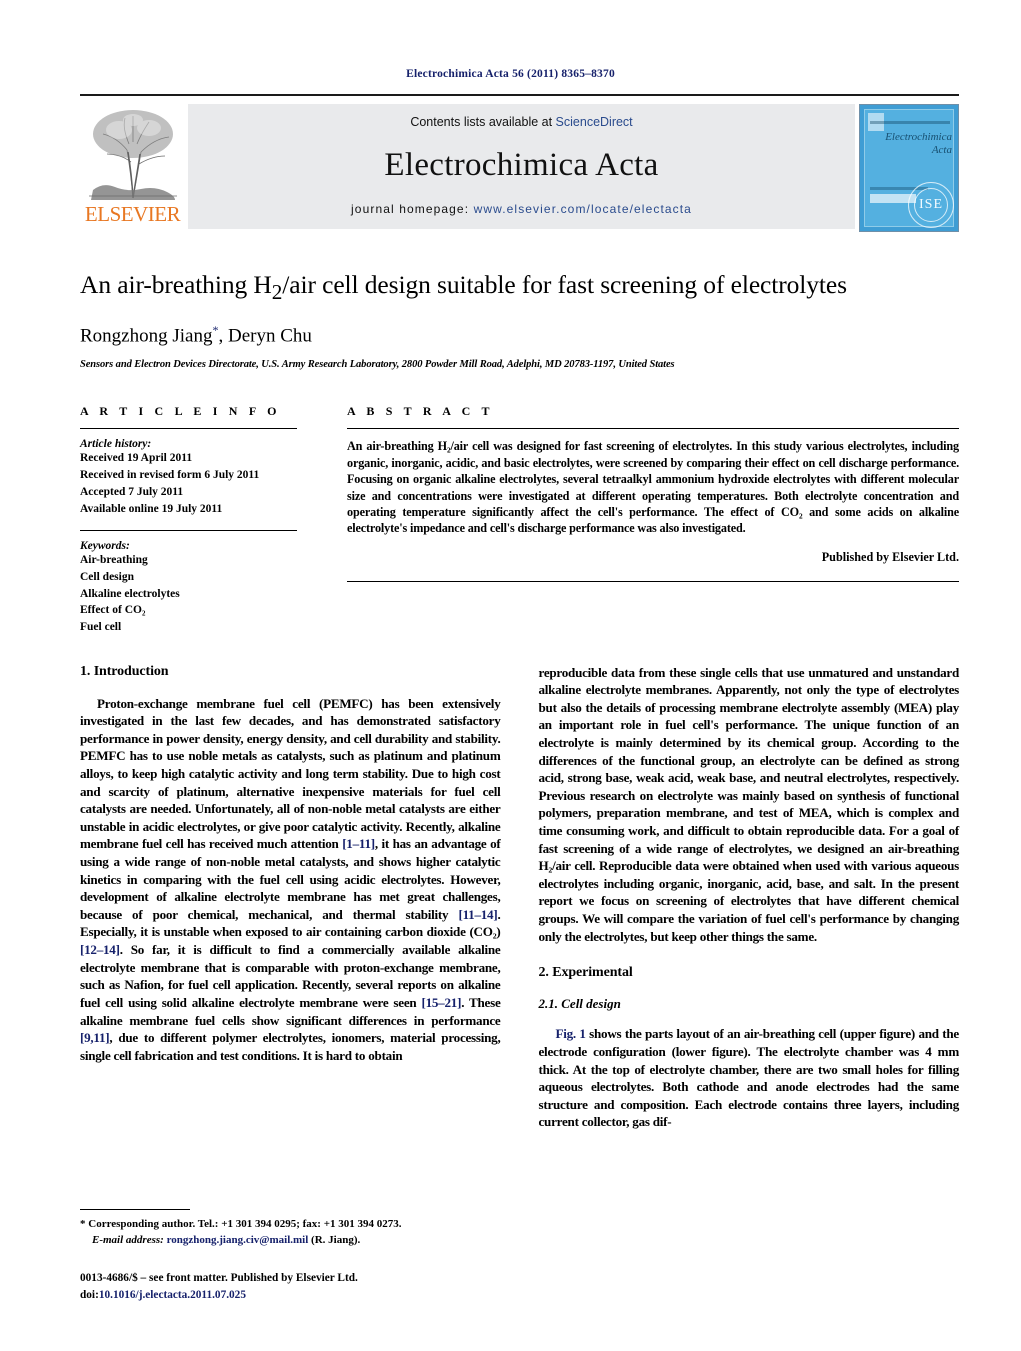 This screenshot has height=1351, width=1021. I want to click on doi-label: doi:, so click(89, 1294).